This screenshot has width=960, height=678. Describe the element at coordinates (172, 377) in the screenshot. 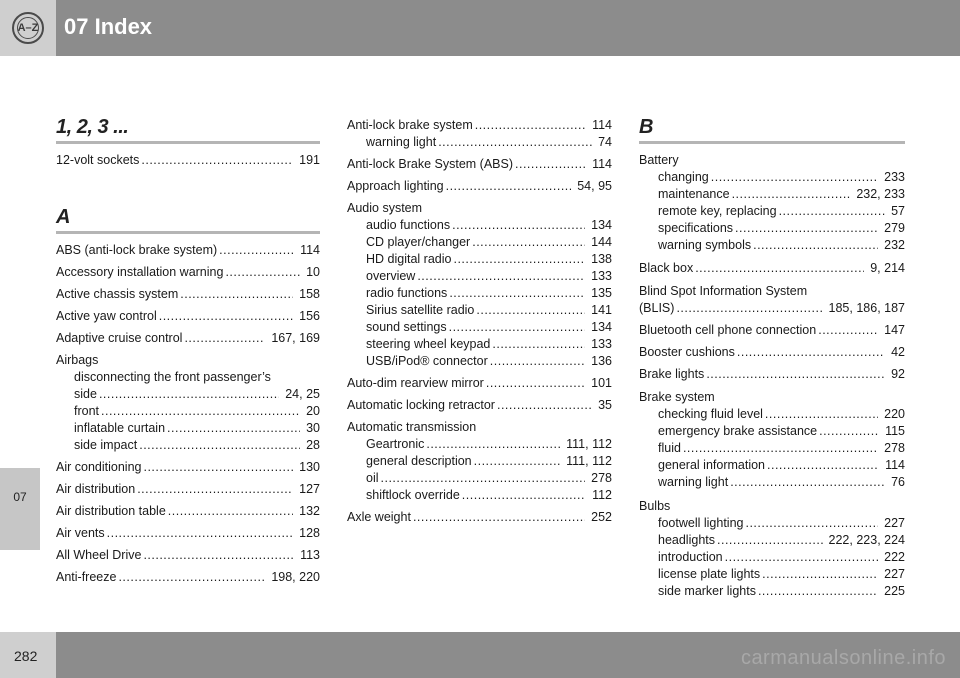

I see `index-subentry-text: disconnecting the front passenger’s` at that location.